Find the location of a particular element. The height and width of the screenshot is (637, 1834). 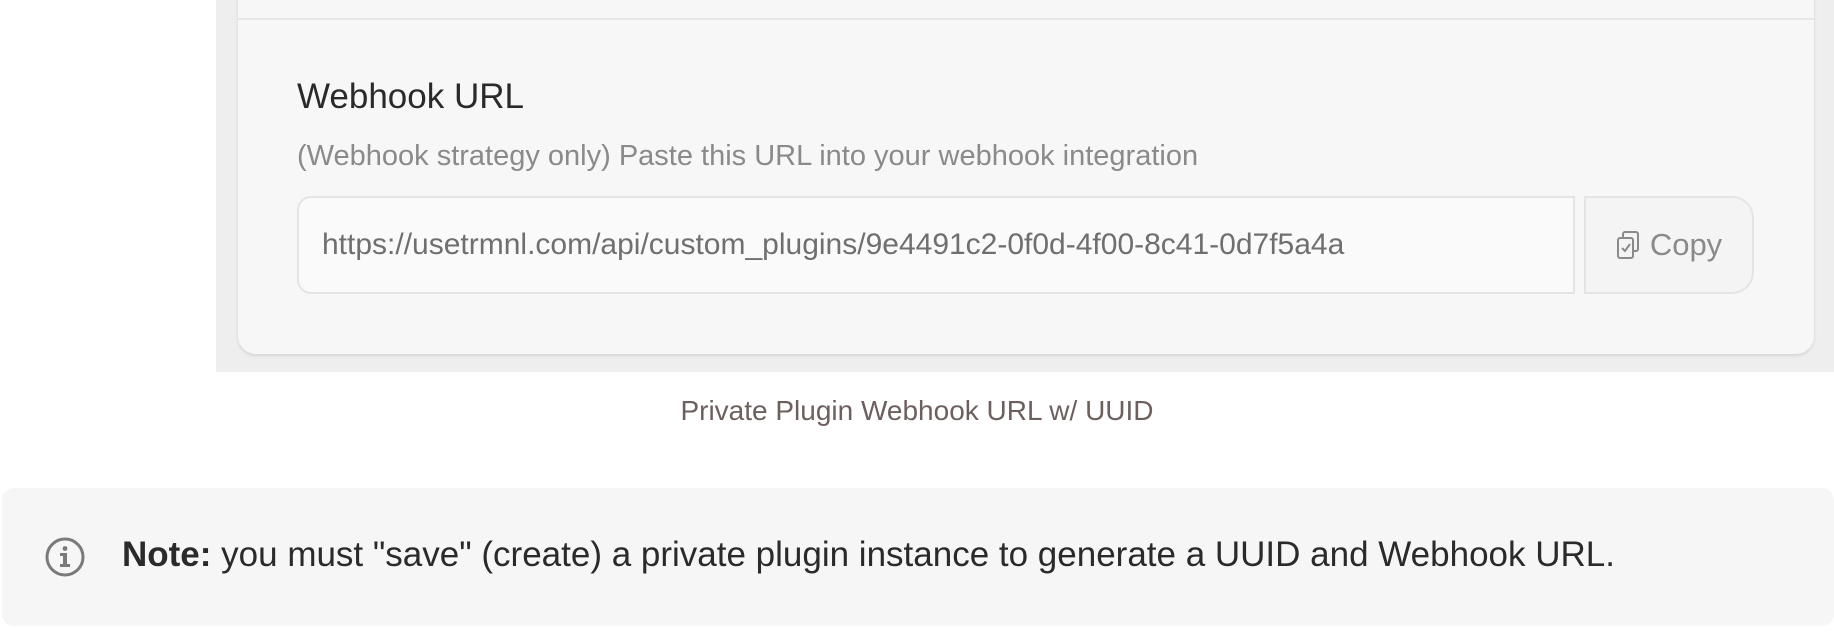

info-icon is located at coordinates (65, 557).